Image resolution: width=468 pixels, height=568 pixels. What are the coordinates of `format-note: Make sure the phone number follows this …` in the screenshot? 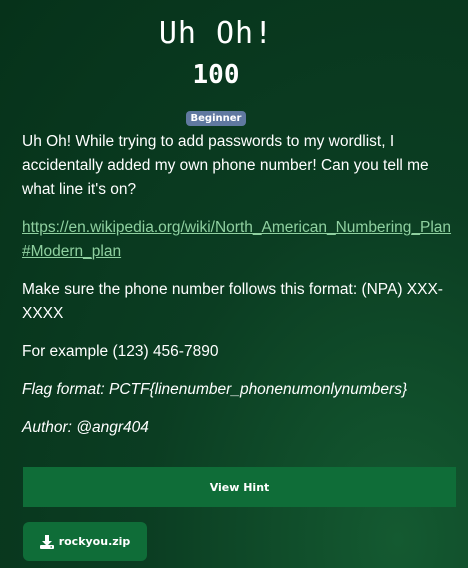 It's located at (232, 301).